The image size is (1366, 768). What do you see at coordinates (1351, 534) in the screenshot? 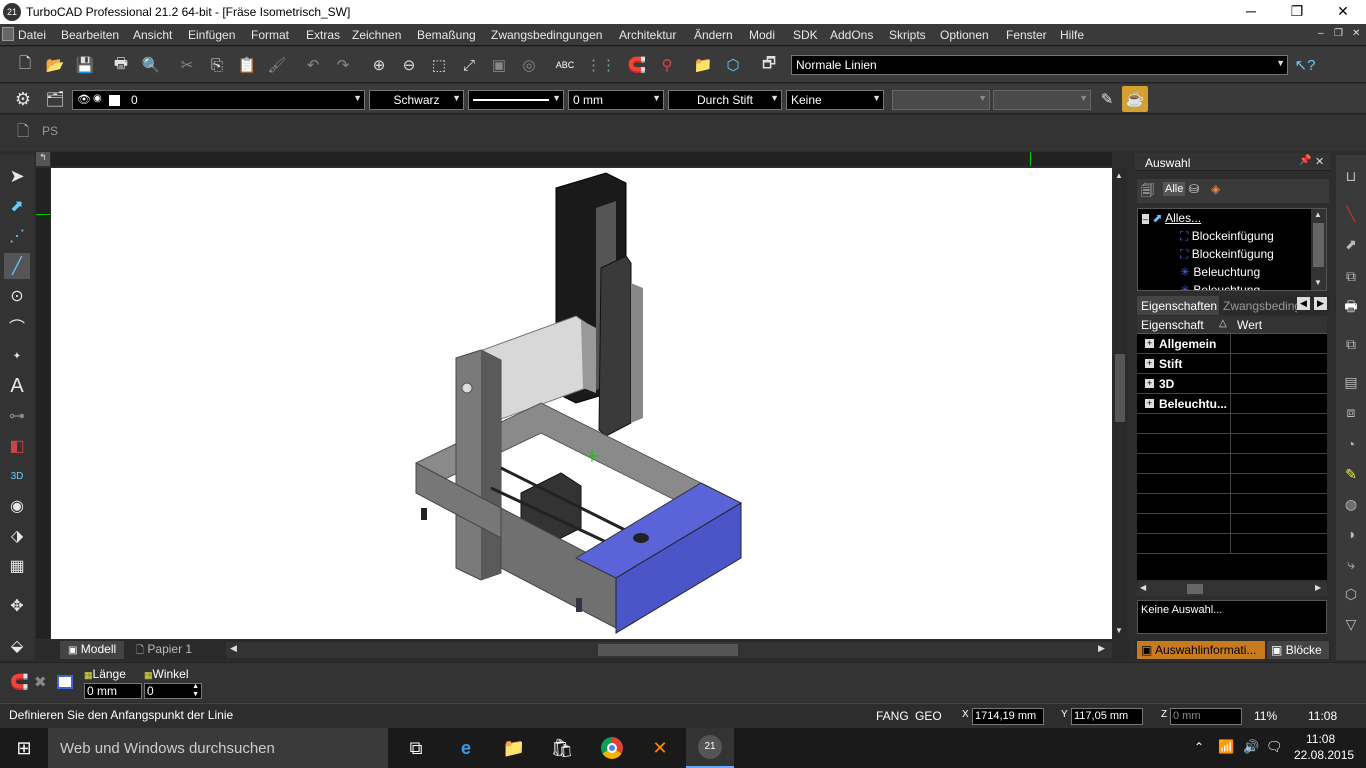
I see `shell-icon: ◑` at bounding box center [1351, 534].